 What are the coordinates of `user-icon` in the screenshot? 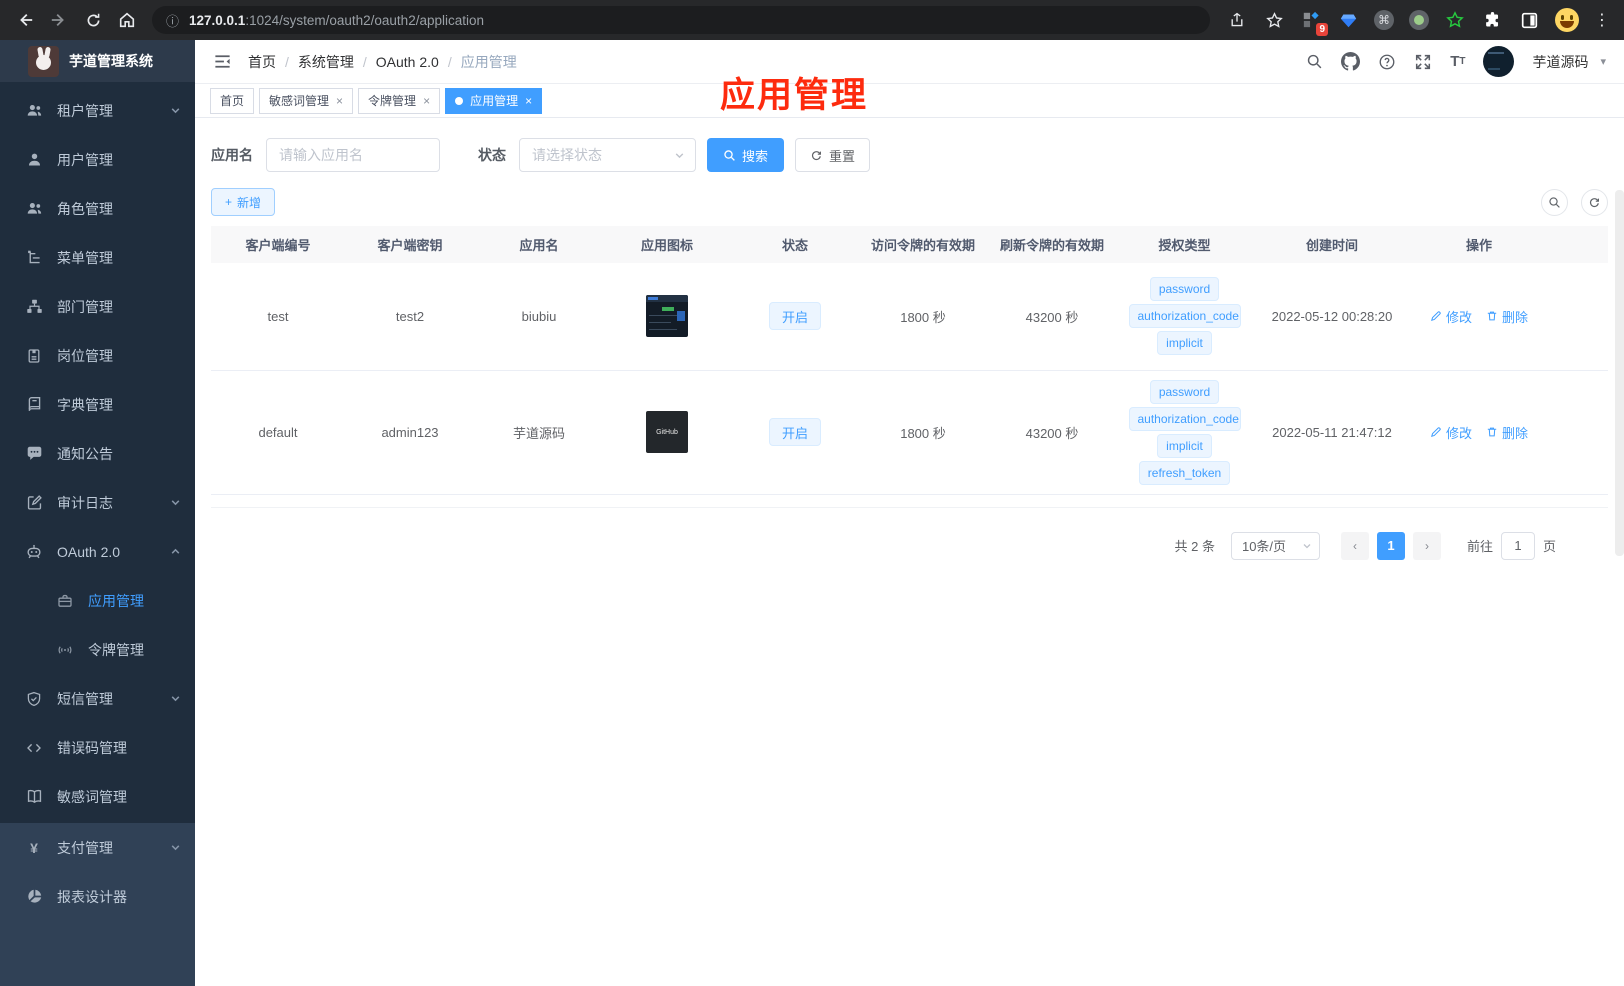 It's located at (34, 160).